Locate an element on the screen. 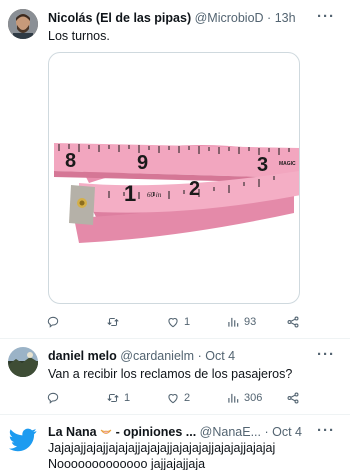 This screenshot has height=470, width=350. tape-number-3: 3 is located at coordinates (262, 165).